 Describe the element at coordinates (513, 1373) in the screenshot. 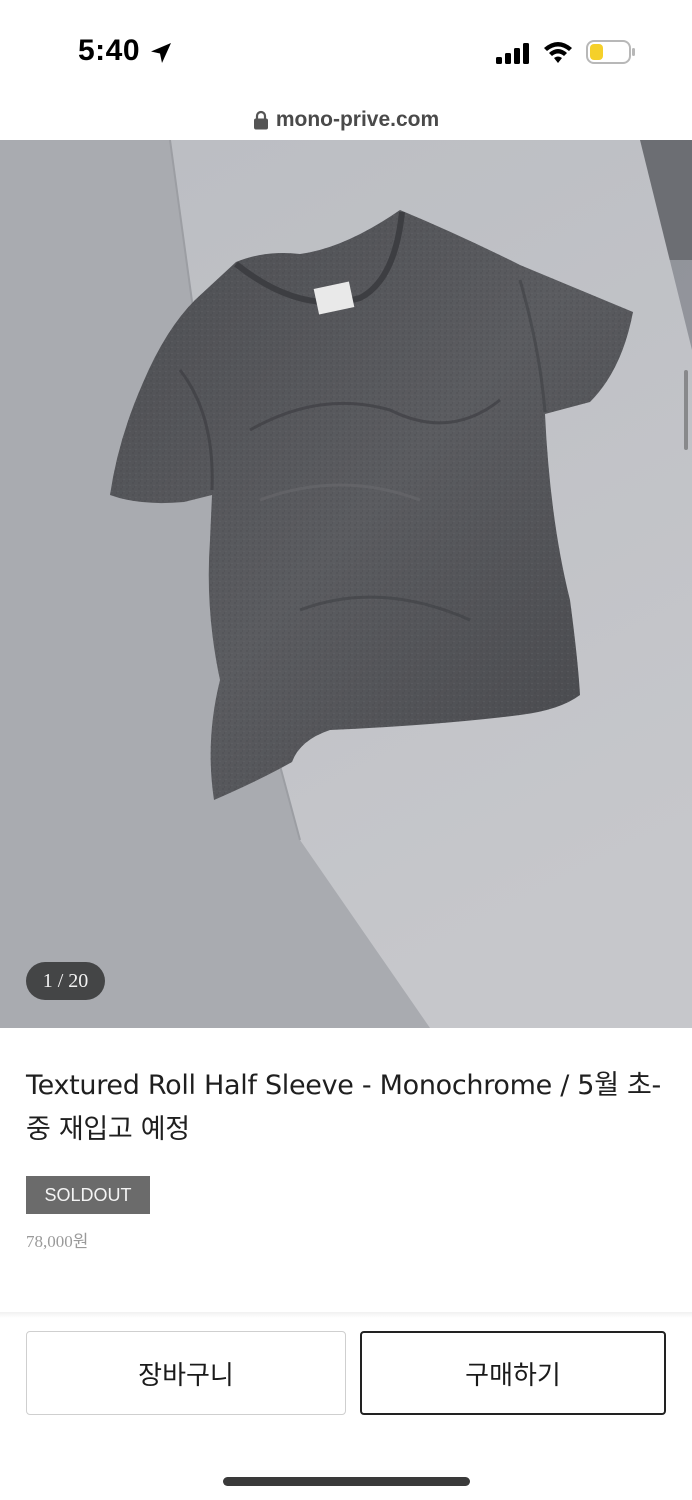

I see `buy-now-button: 구매하기` at that location.